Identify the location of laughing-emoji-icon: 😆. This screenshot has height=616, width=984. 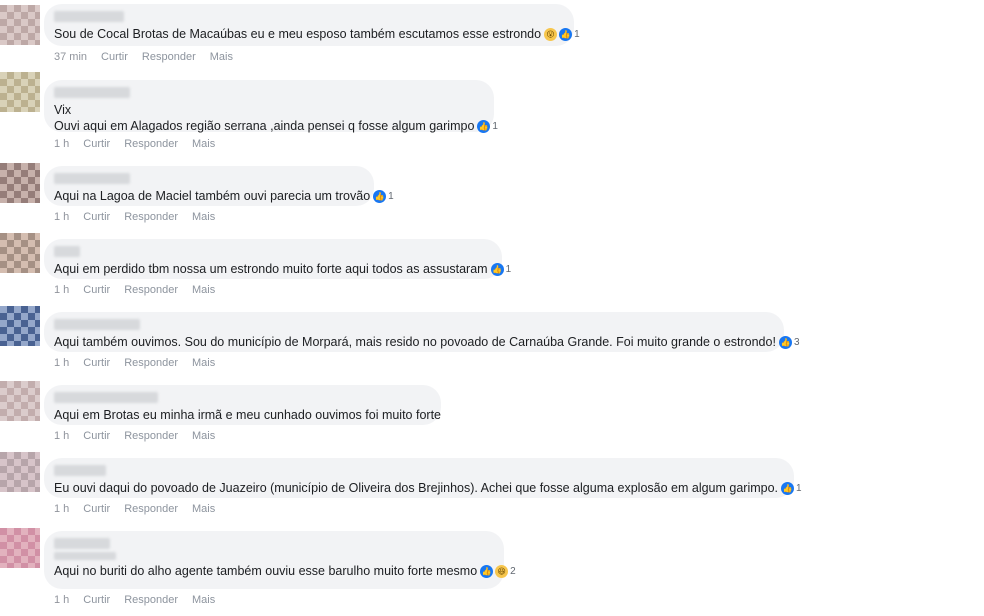
(502, 572).